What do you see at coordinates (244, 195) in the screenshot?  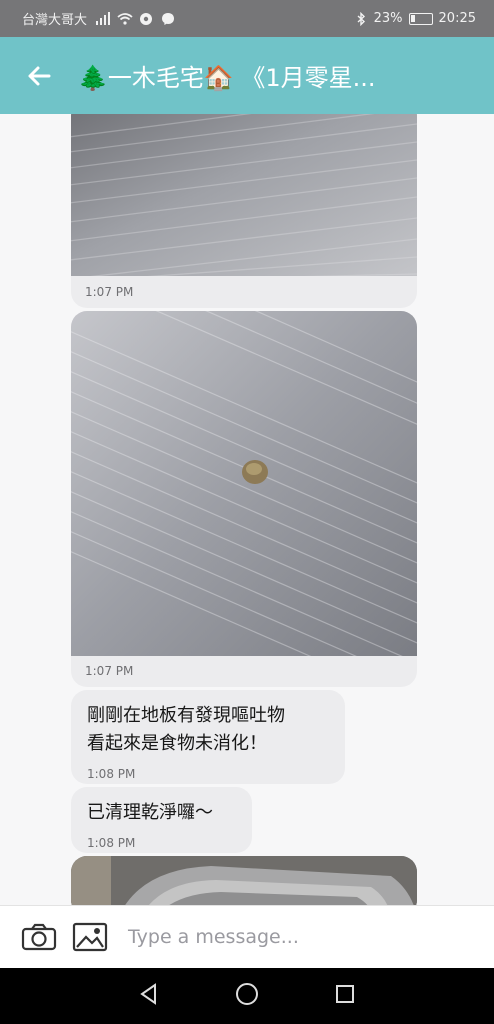 I see `floor-photo` at bounding box center [244, 195].